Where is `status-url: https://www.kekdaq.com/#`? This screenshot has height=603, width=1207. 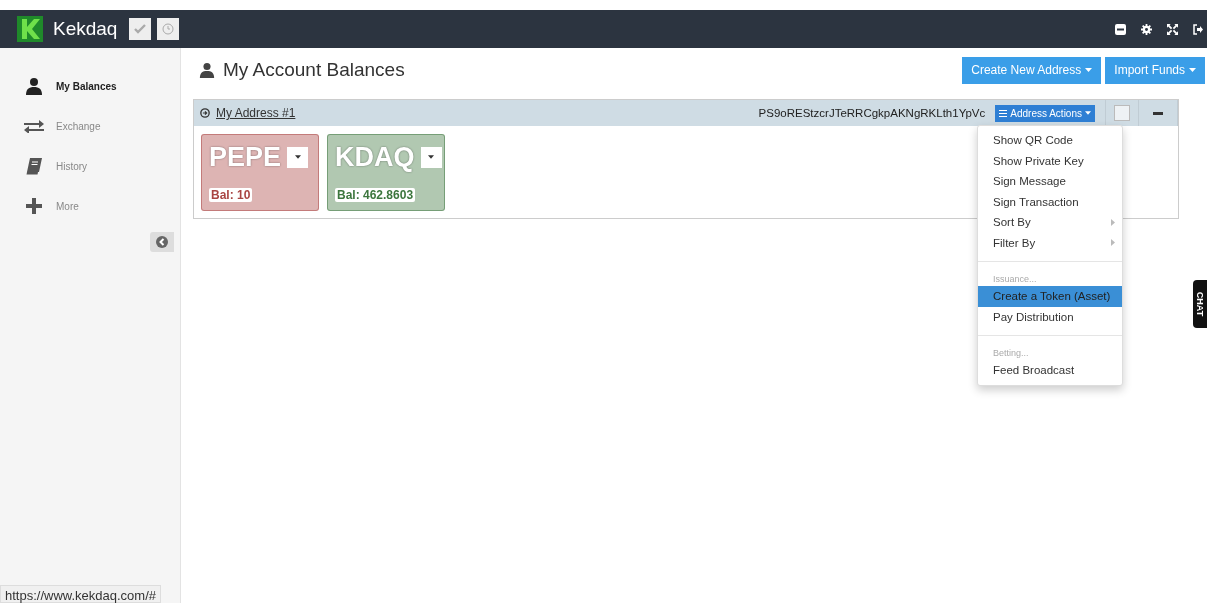 status-url: https://www.kekdaq.com/# is located at coordinates (80, 594).